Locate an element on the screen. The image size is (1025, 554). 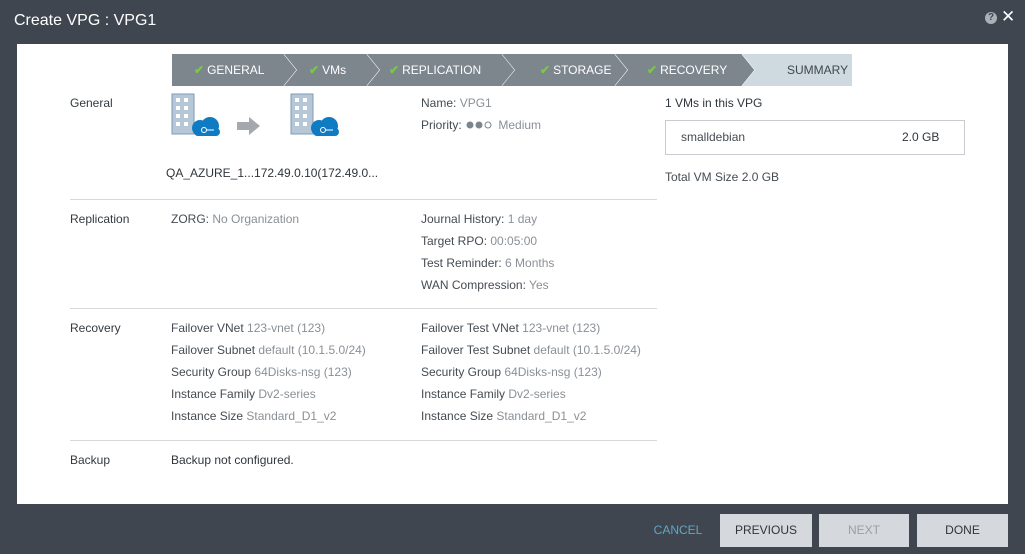
recovery-left-row: Failover Subnet default (10.1.5.0/24) is located at coordinates (268, 350).